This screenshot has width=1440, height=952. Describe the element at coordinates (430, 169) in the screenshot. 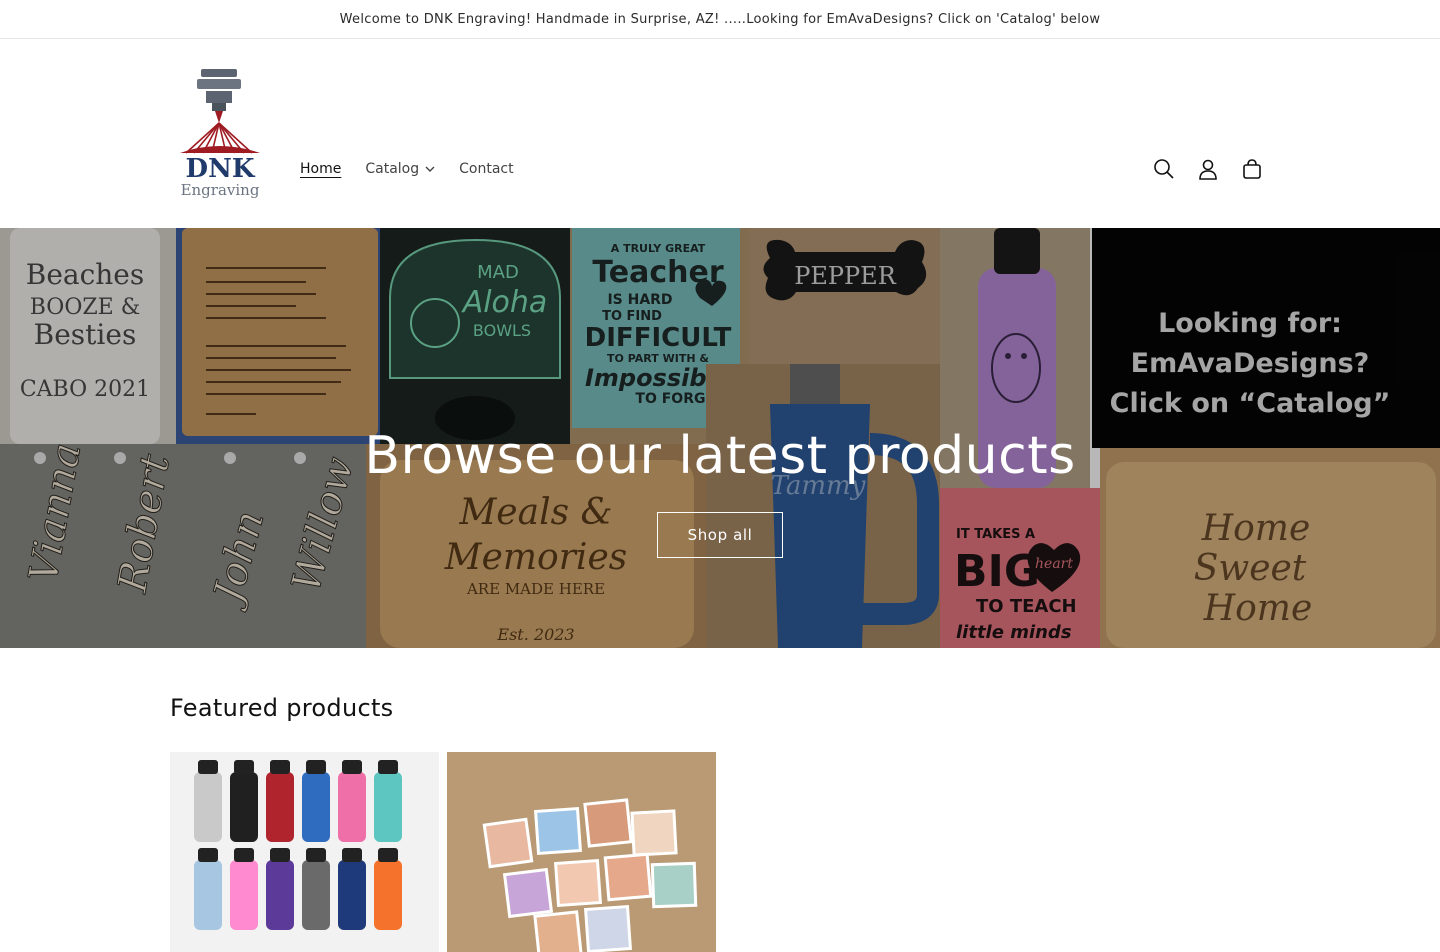

I see `chevron-down-icon` at that location.